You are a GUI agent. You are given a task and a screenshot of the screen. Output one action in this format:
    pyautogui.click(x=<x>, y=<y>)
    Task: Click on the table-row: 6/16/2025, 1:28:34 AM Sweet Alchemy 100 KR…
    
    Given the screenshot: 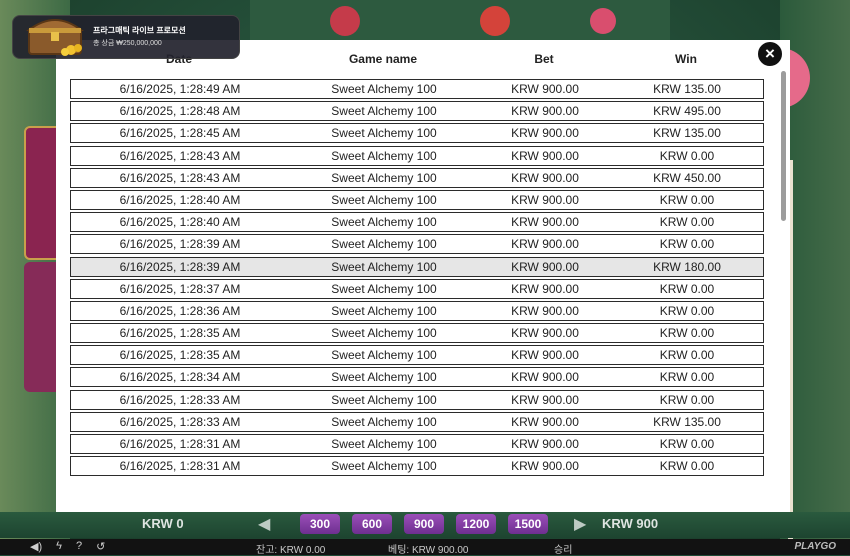 What is the action you would take?
    pyautogui.click(x=417, y=377)
    